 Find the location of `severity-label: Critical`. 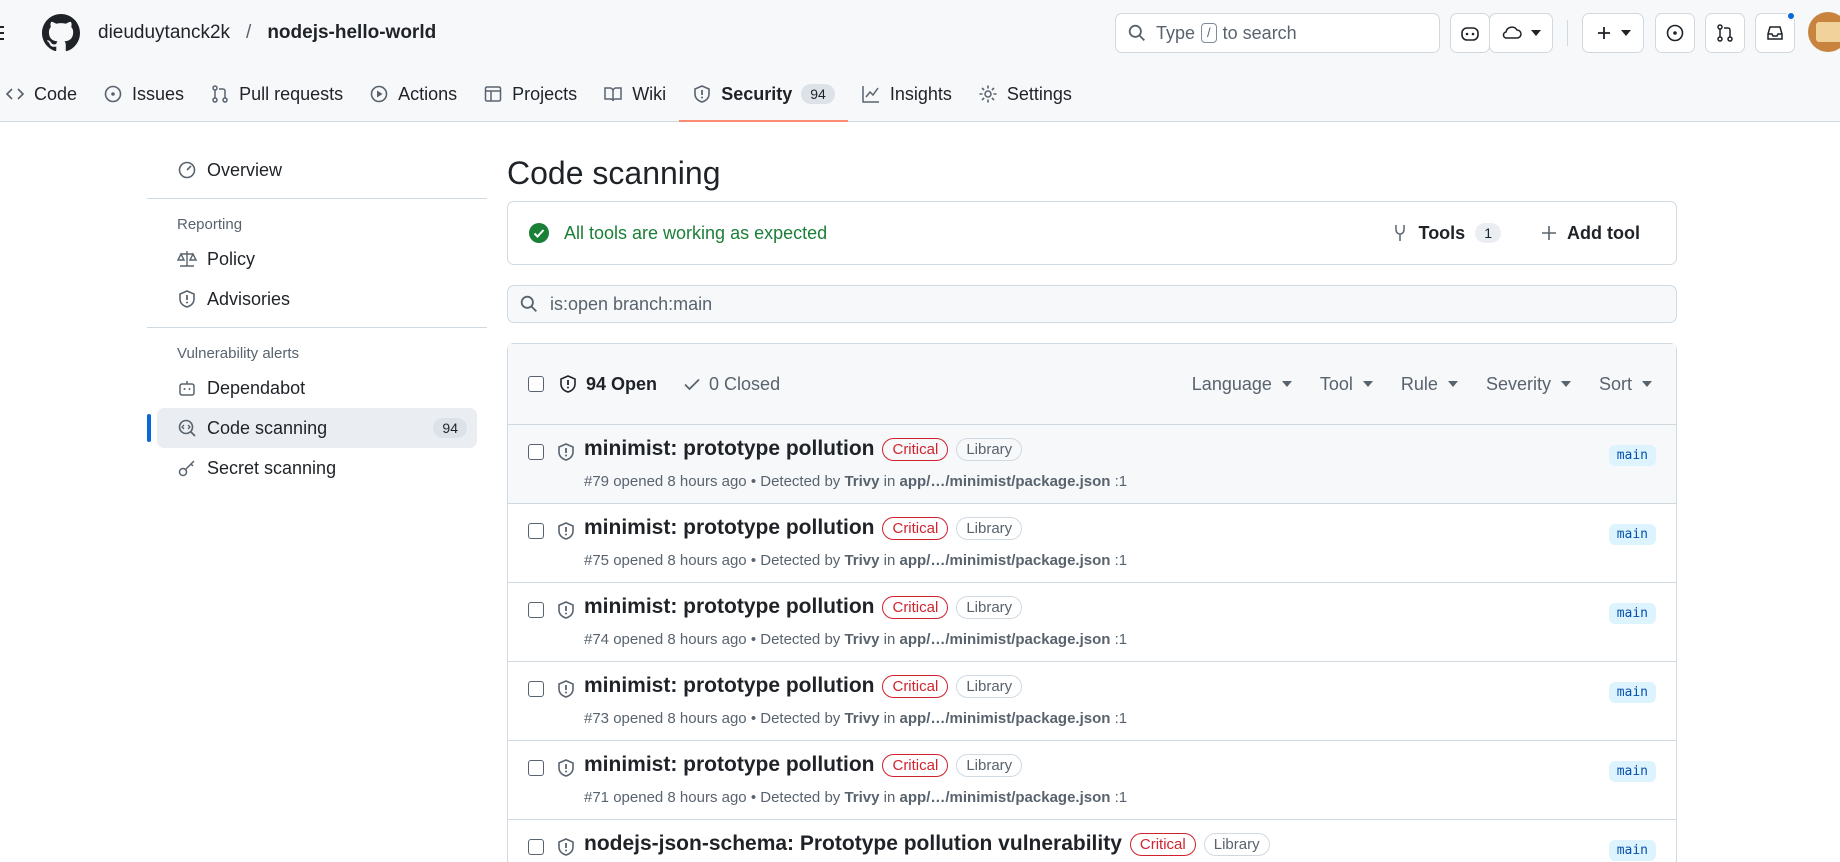

severity-label: Critical is located at coordinates (915, 686).